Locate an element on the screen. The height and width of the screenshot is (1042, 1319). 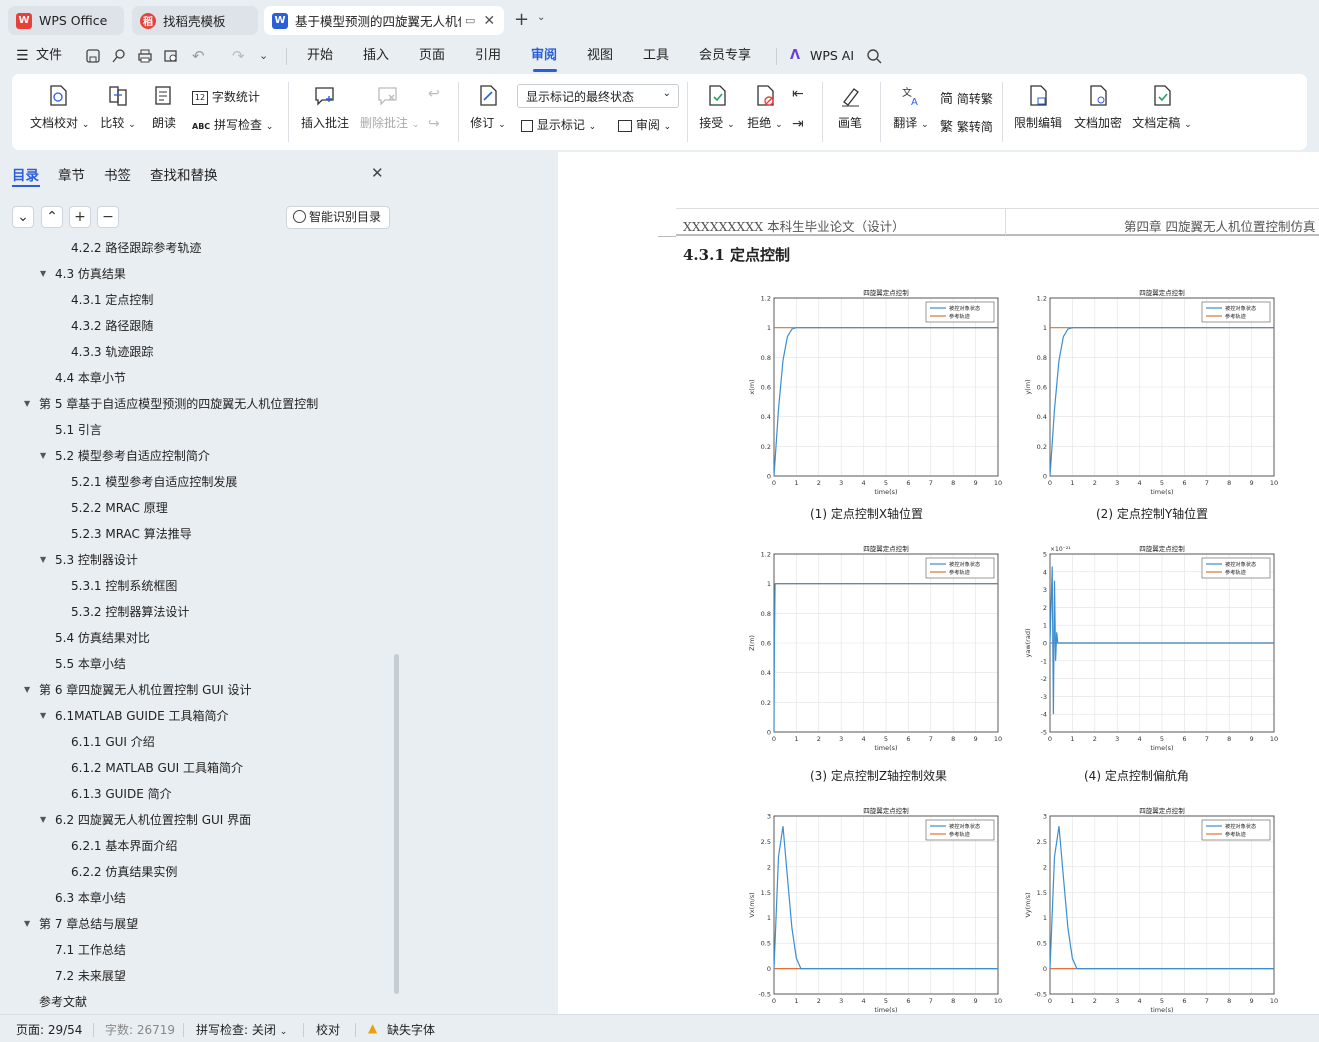
hamburger-icon: ☰ is located at coordinates (22, 56).